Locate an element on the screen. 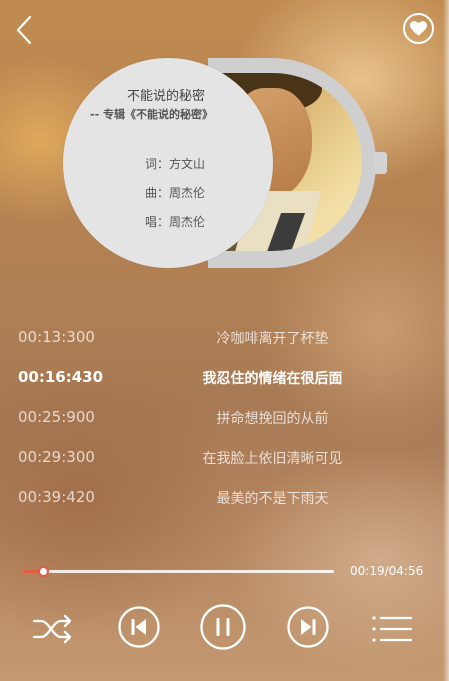 Image resolution: width=449 pixels, height=681 pixels. progress-knob is located at coordinates (43, 571).